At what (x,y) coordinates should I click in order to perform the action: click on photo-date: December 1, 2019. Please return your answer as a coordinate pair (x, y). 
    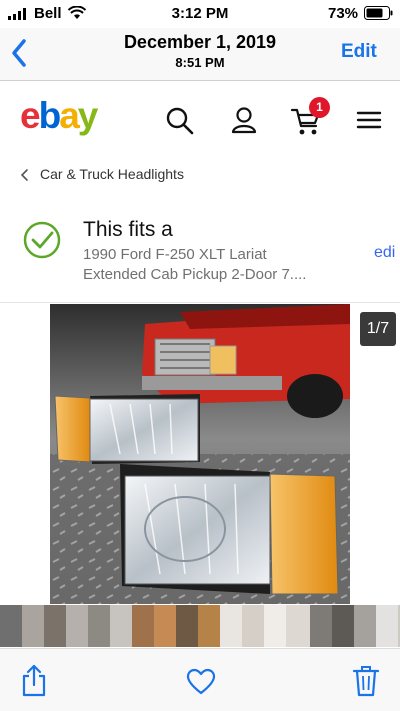
    Looking at the image, I should click on (200, 42).